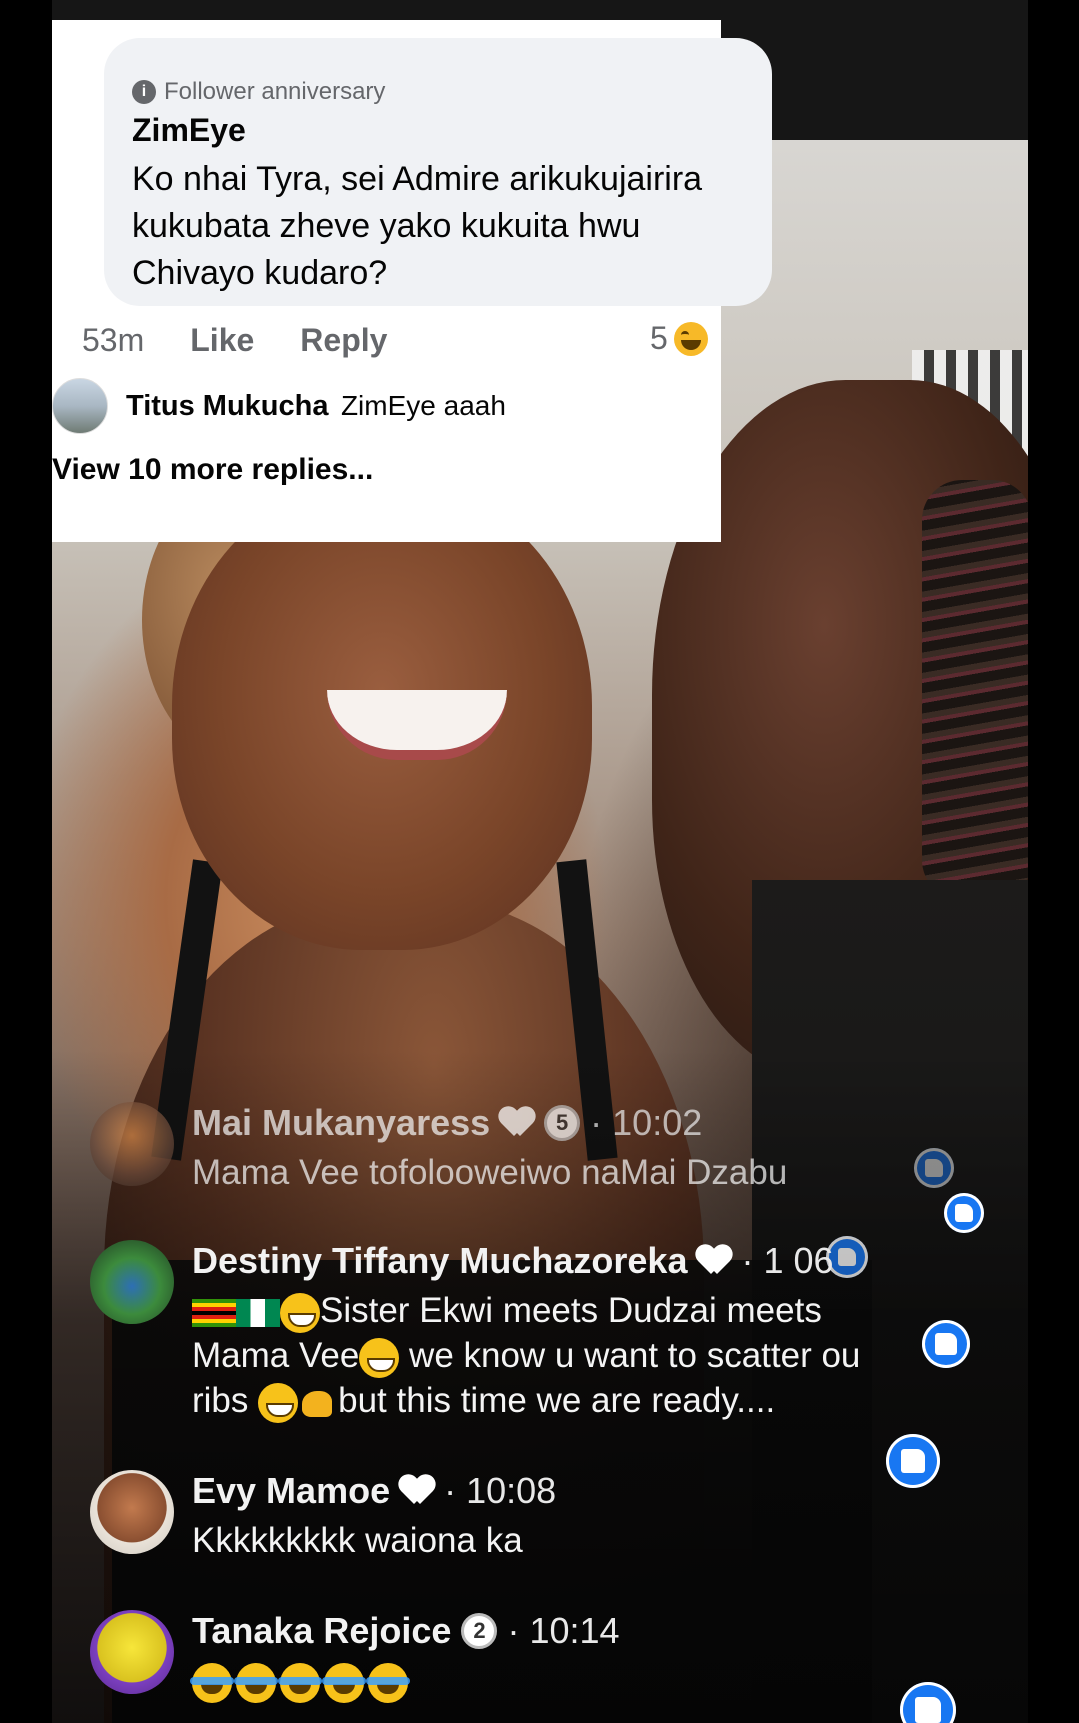 The height and width of the screenshot is (1723, 1079). Describe the element at coordinates (357, 1540) in the screenshot. I see `comment-text: Kkkkkkkkk waiona ka` at that location.